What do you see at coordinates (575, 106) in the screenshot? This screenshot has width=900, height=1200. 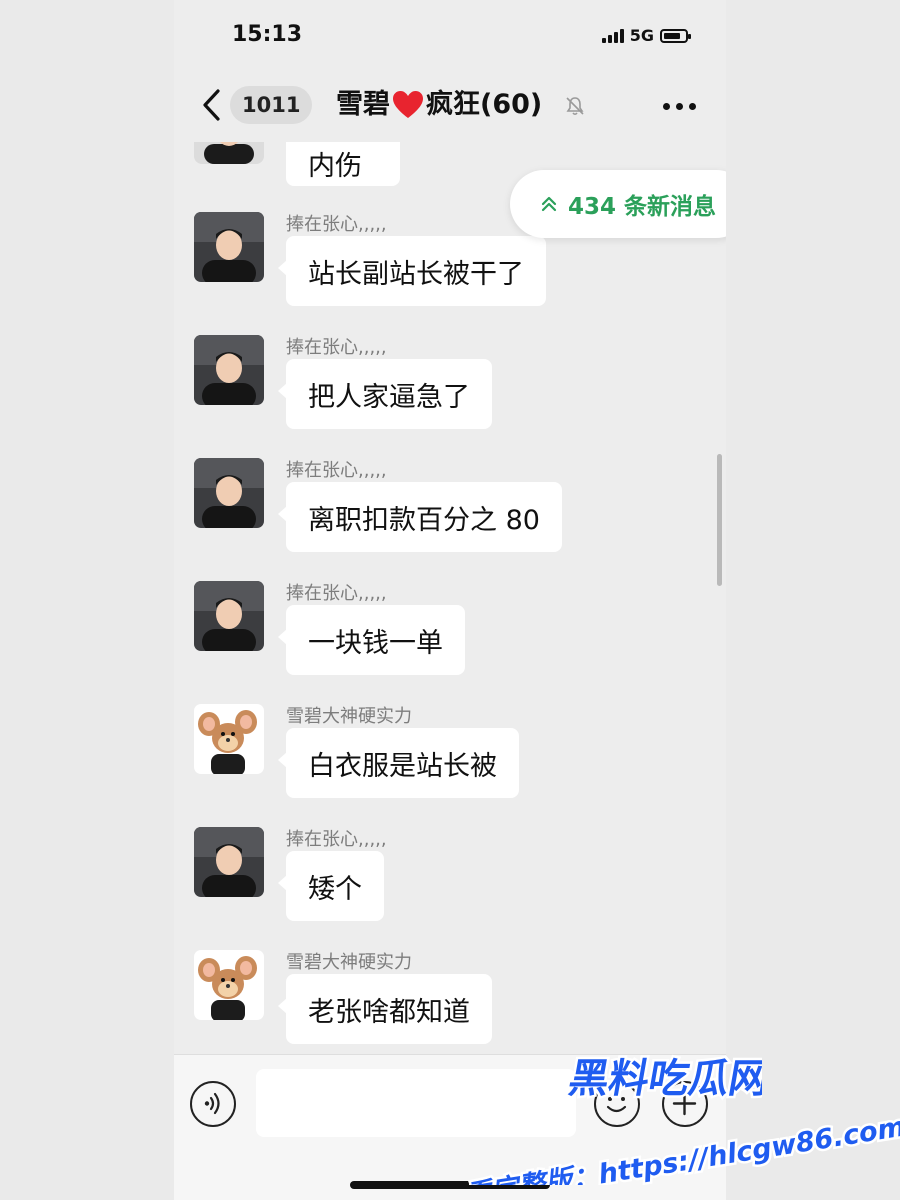 I see `mute-bell-icon` at bounding box center [575, 106].